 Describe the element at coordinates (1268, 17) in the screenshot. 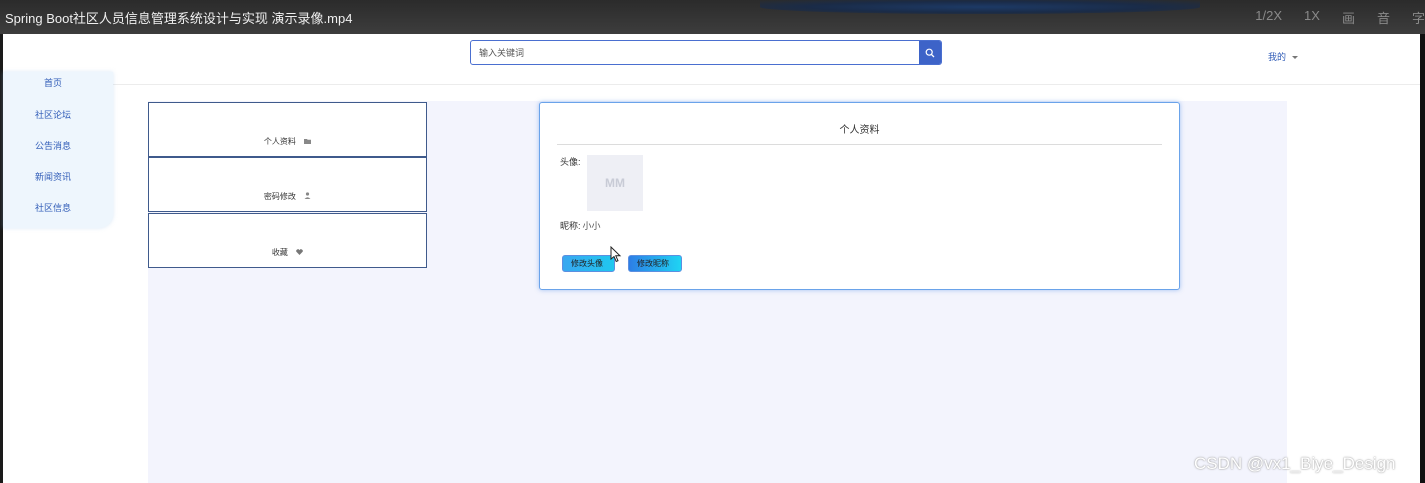

I see `speed-half-button: 1/2X` at that location.